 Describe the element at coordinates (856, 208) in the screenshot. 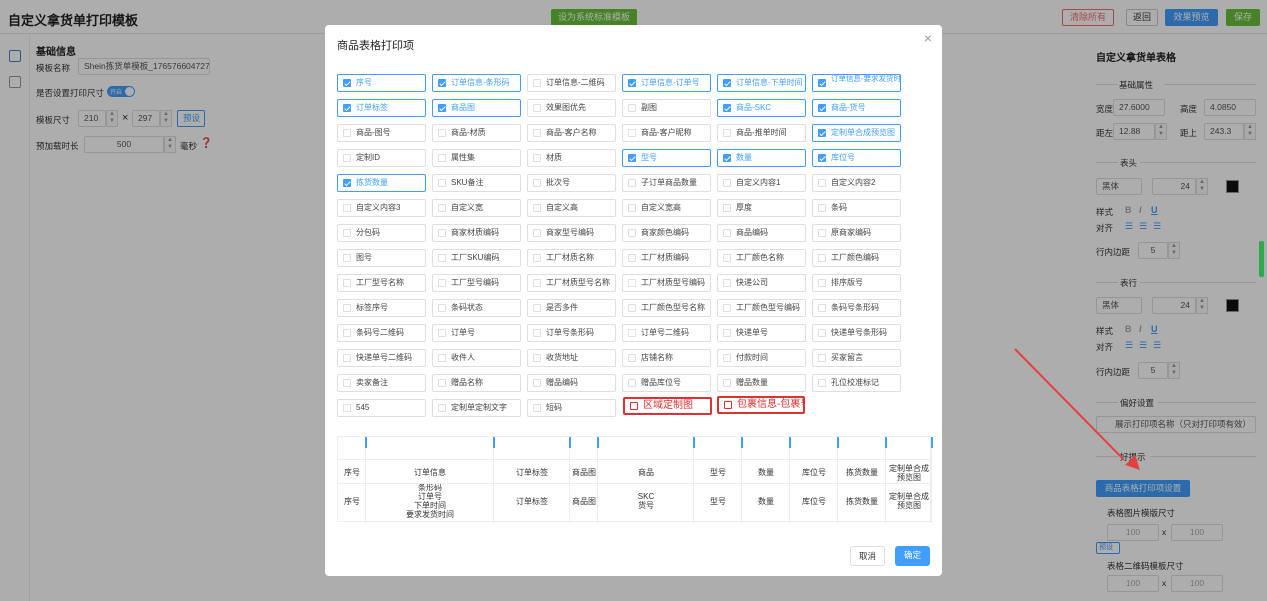

I see `print-item-checkbox: 条码` at that location.